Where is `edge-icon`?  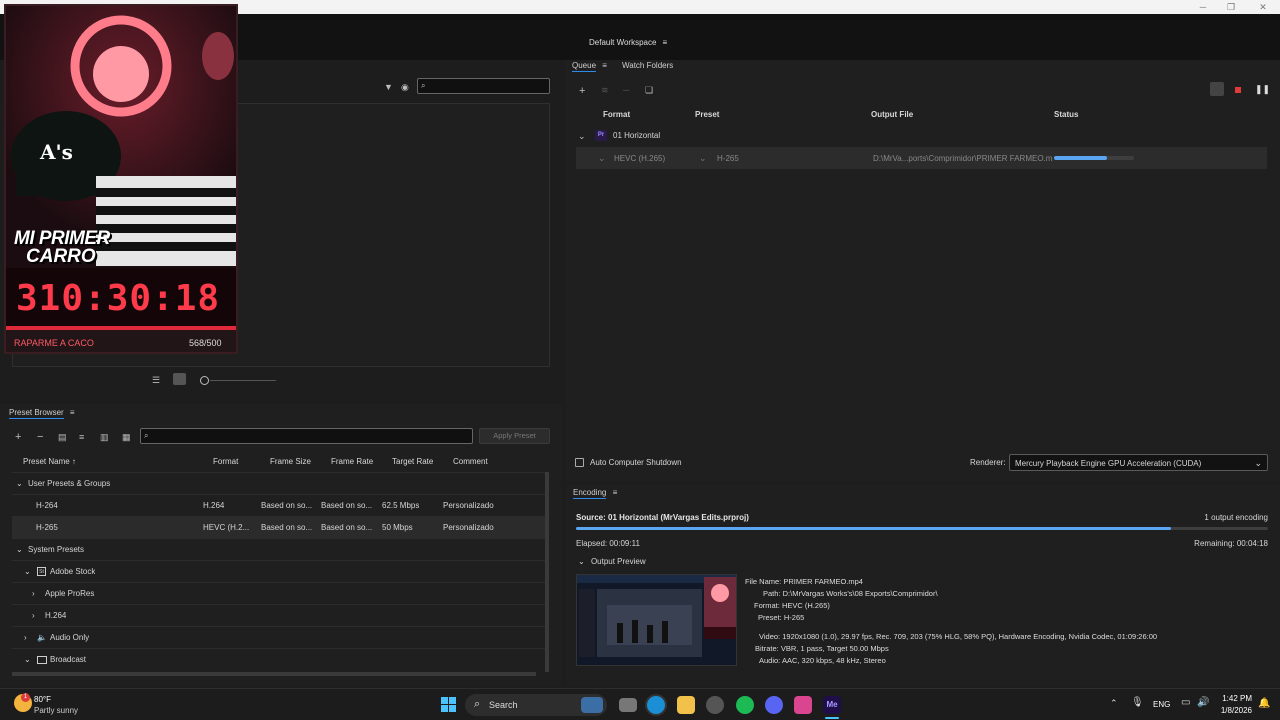
edge-icon is located at coordinates (656, 705).